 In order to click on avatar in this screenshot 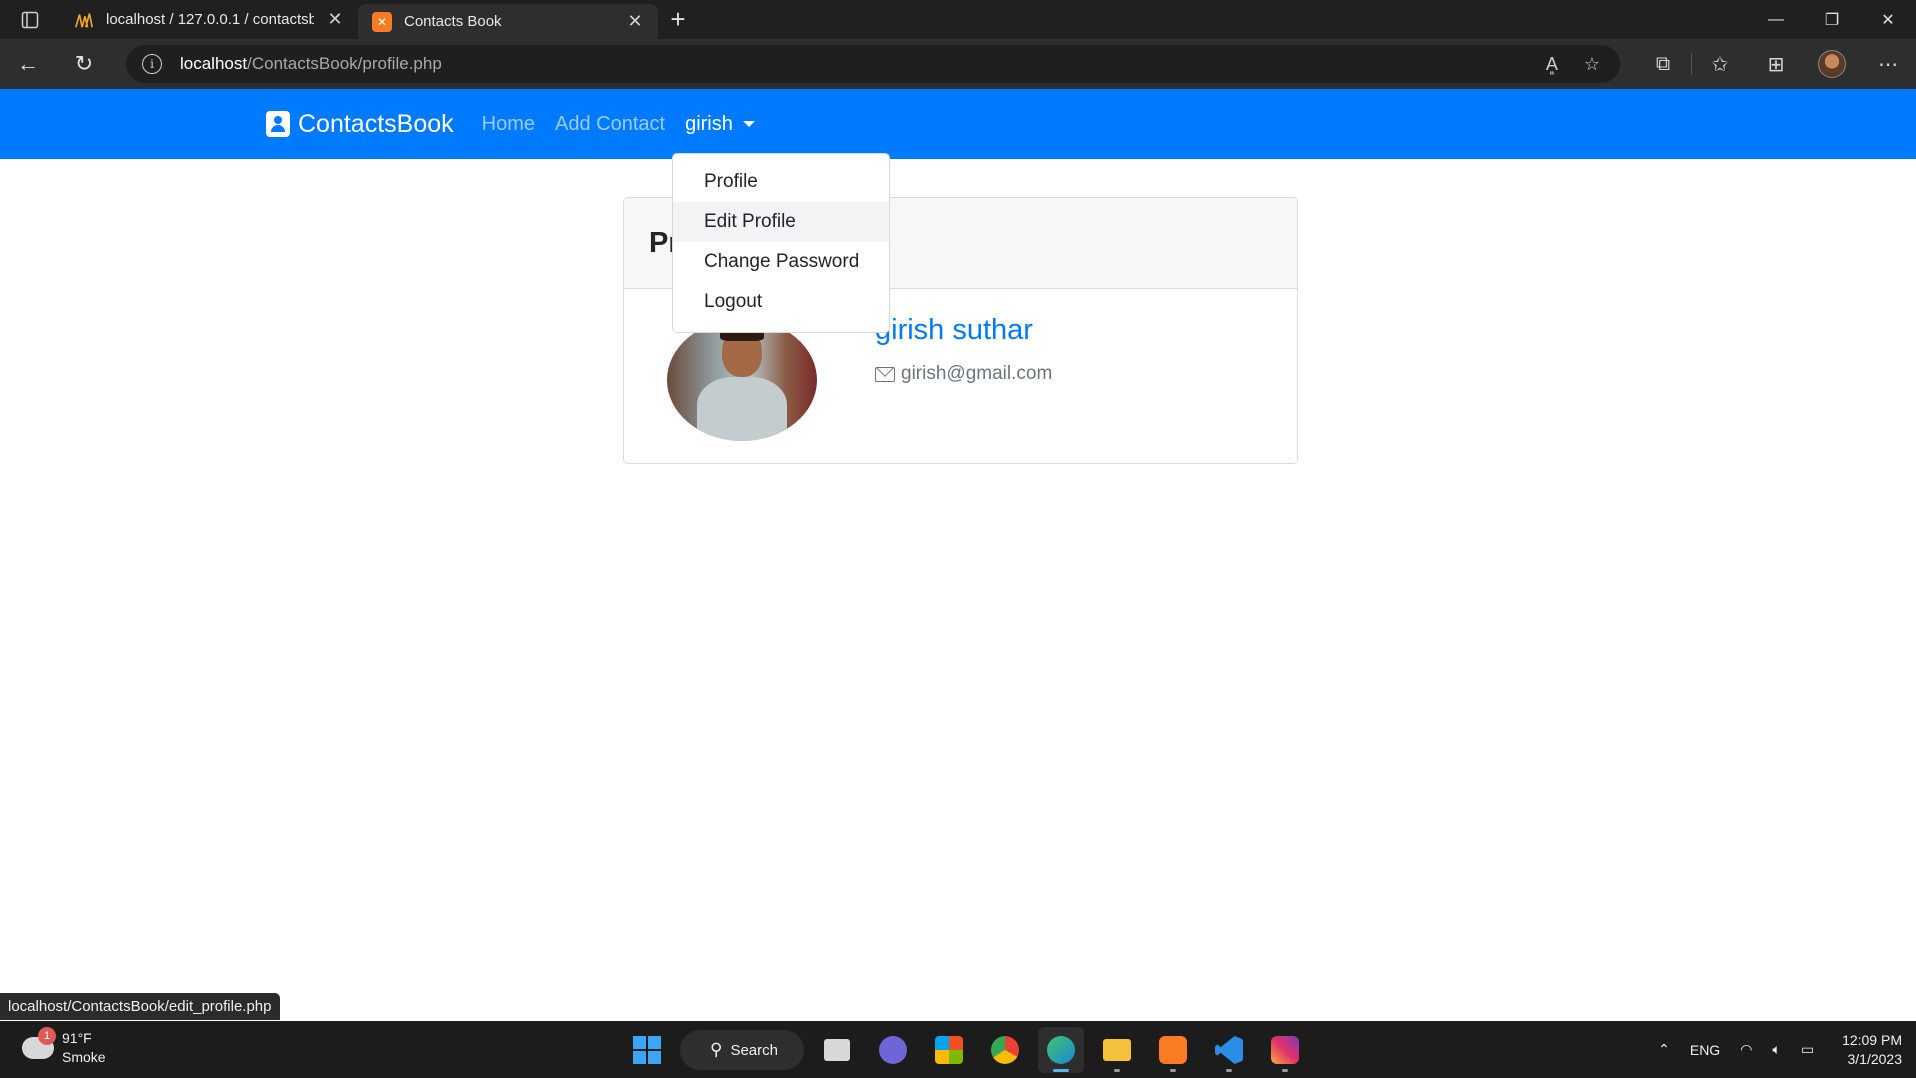, I will do `click(1832, 64)`.